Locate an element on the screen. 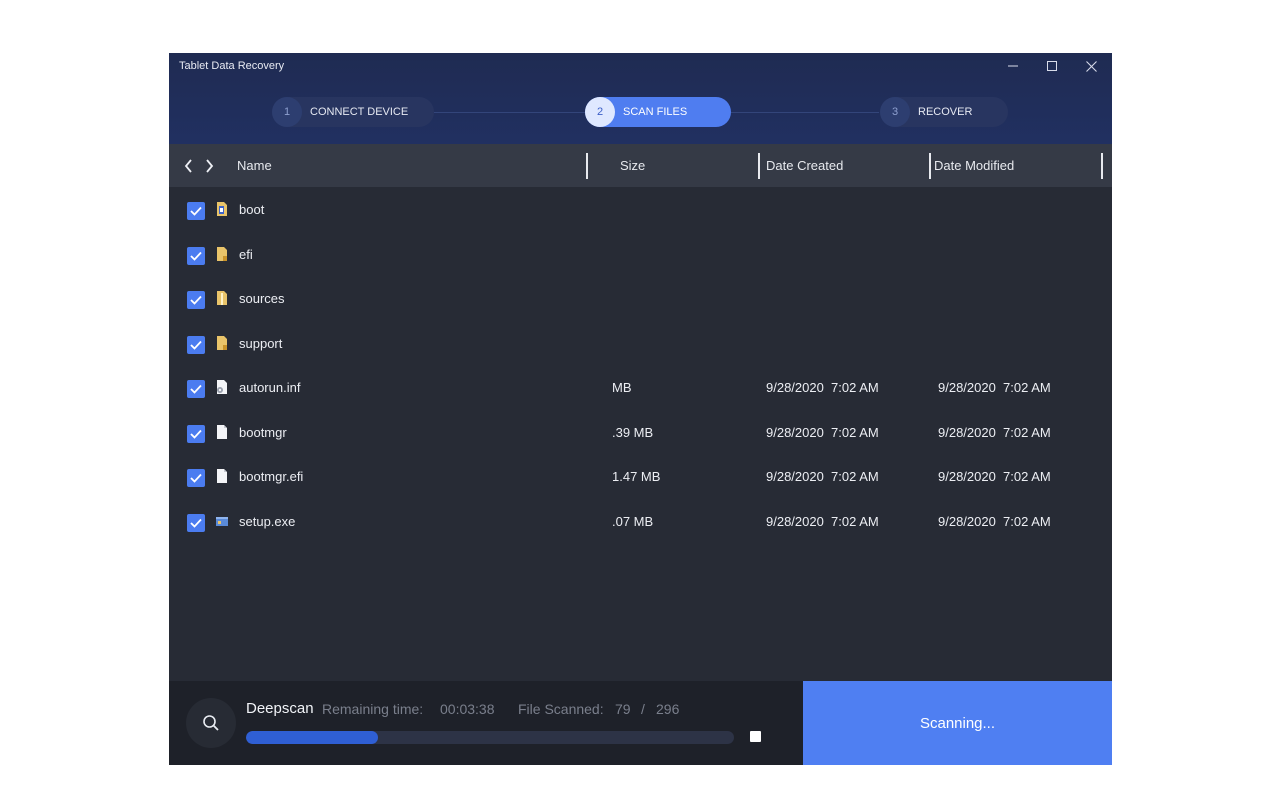 This screenshot has width=1280, height=800. file-row: efi is located at coordinates (640, 254).